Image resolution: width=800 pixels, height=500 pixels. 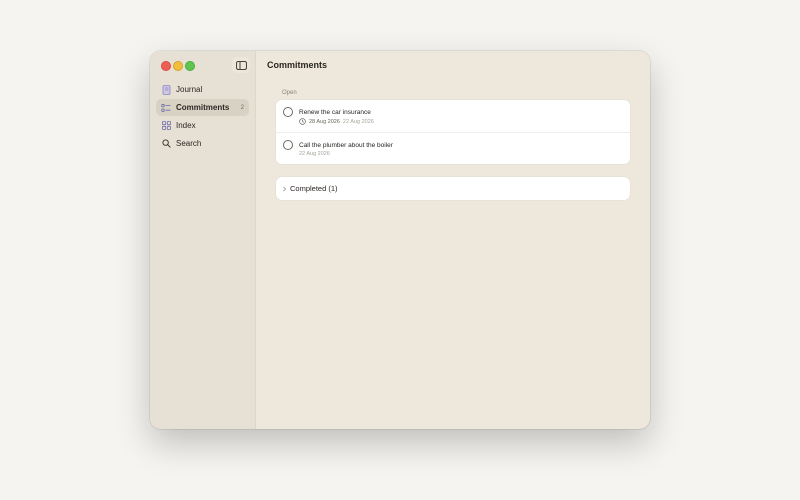 I want to click on chevron-right-icon, so click(x=284, y=189).